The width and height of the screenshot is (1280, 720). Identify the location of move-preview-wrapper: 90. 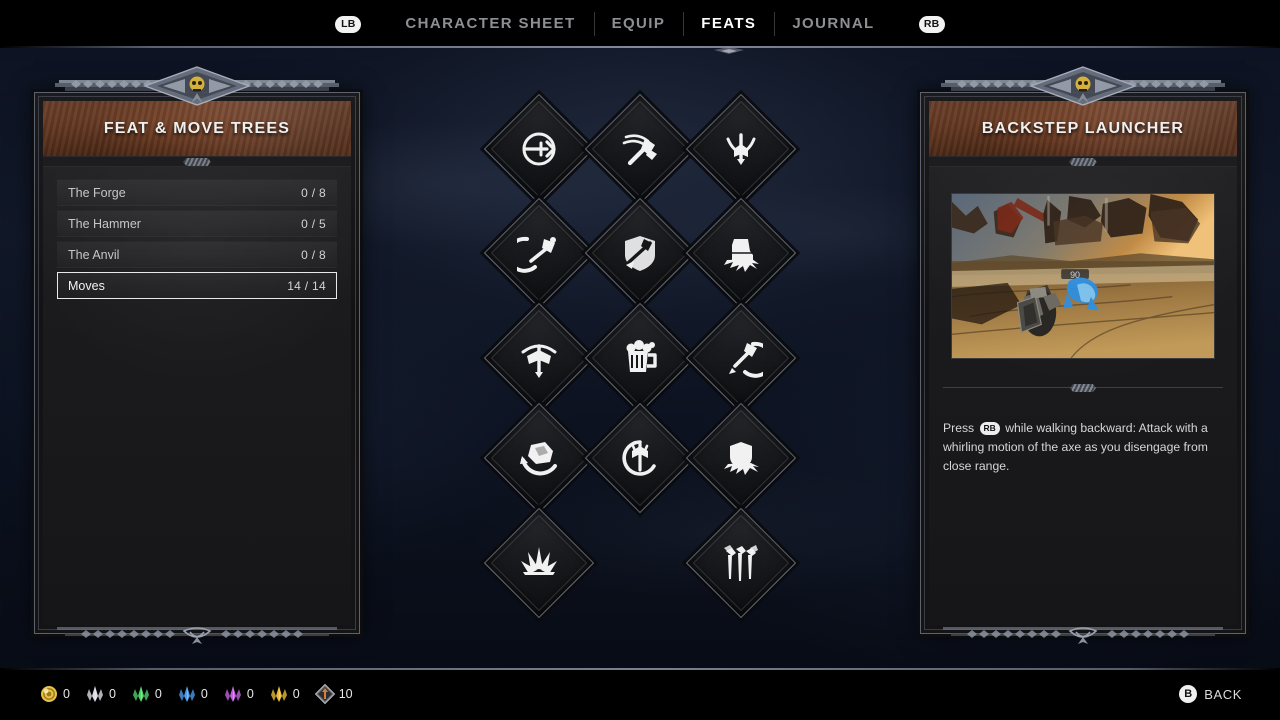
(1083, 279).